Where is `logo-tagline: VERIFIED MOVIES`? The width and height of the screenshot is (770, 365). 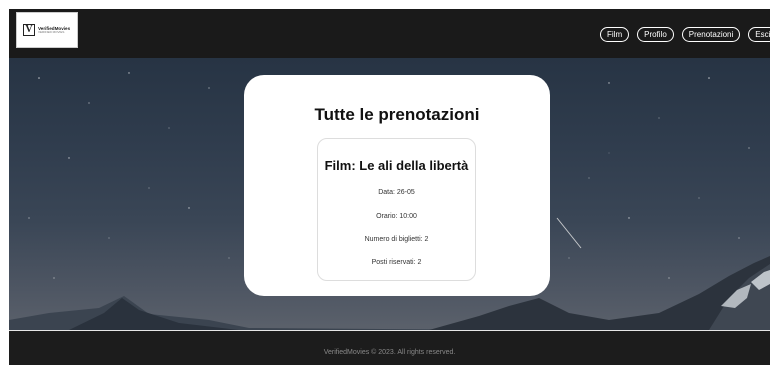 logo-tagline: VERIFIED MOVIES is located at coordinates (51, 31).